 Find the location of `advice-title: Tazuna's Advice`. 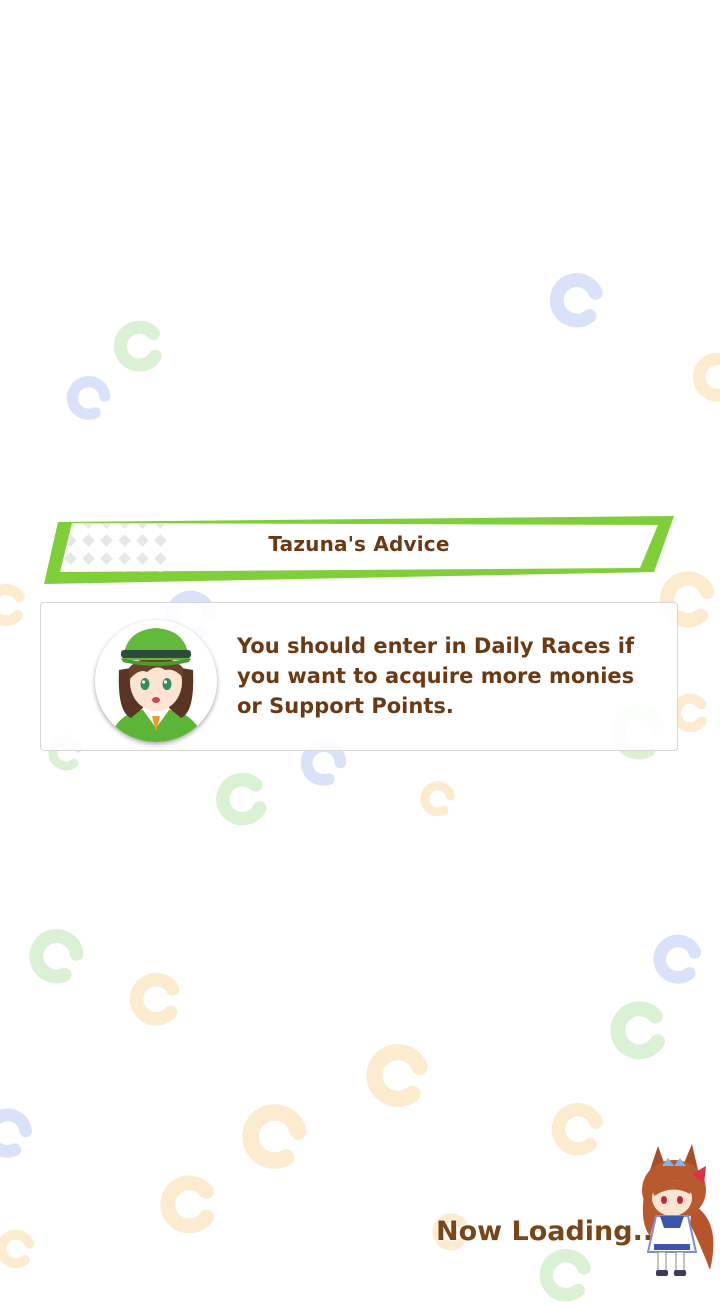

advice-title: Tazuna's Advice is located at coordinates (359, 544).